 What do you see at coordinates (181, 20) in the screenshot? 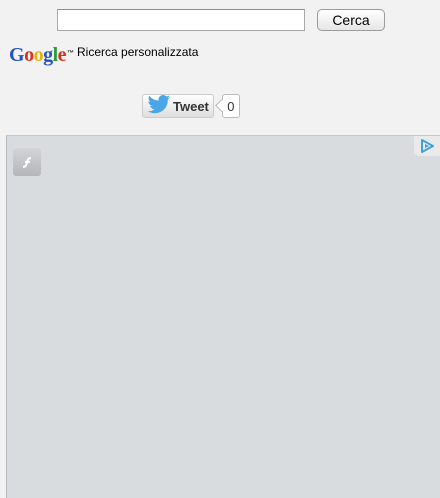
I see `search-input` at bounding box center [181, 20].